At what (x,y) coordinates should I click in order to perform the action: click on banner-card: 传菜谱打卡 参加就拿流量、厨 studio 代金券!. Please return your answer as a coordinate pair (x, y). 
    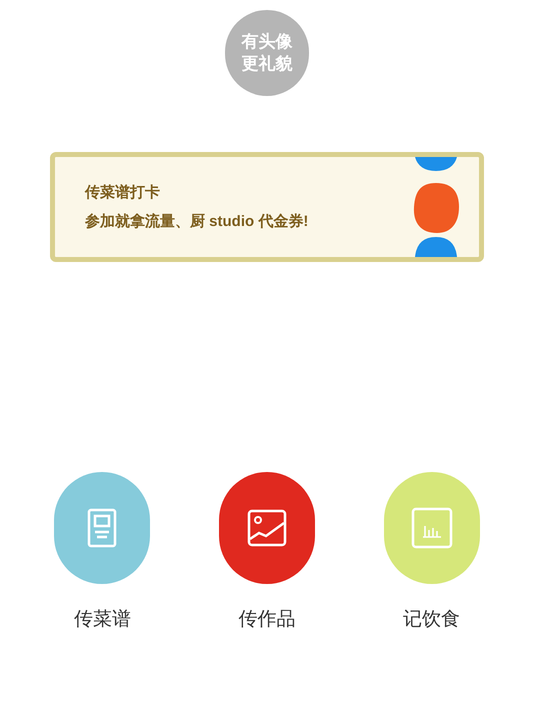
    Looking at the image, I should click on (267, 207).